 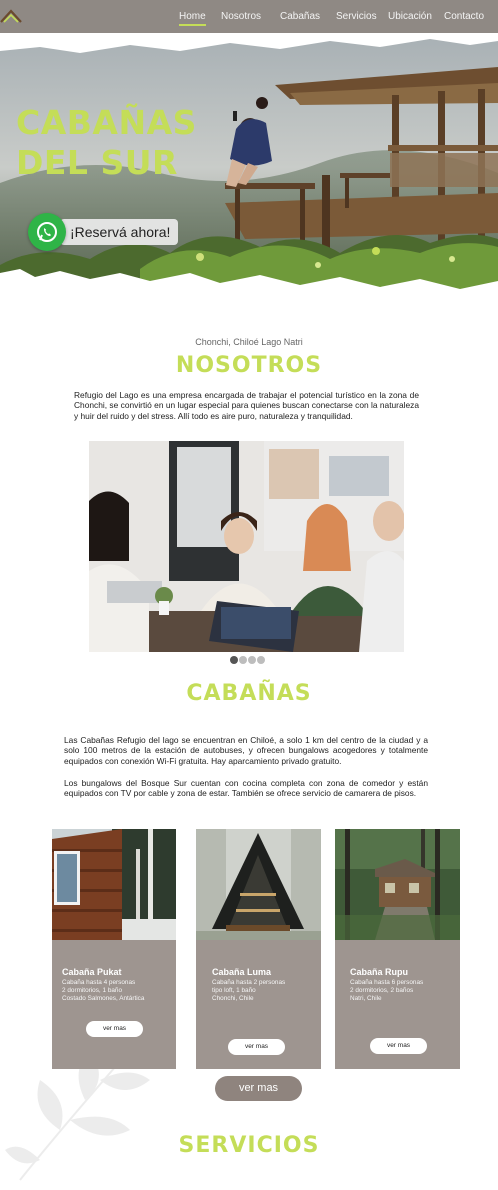 What do you see at coordinates (47, 232) in the screenshot?
I see `whatsapp-icon` at bounding box center [47, 232].